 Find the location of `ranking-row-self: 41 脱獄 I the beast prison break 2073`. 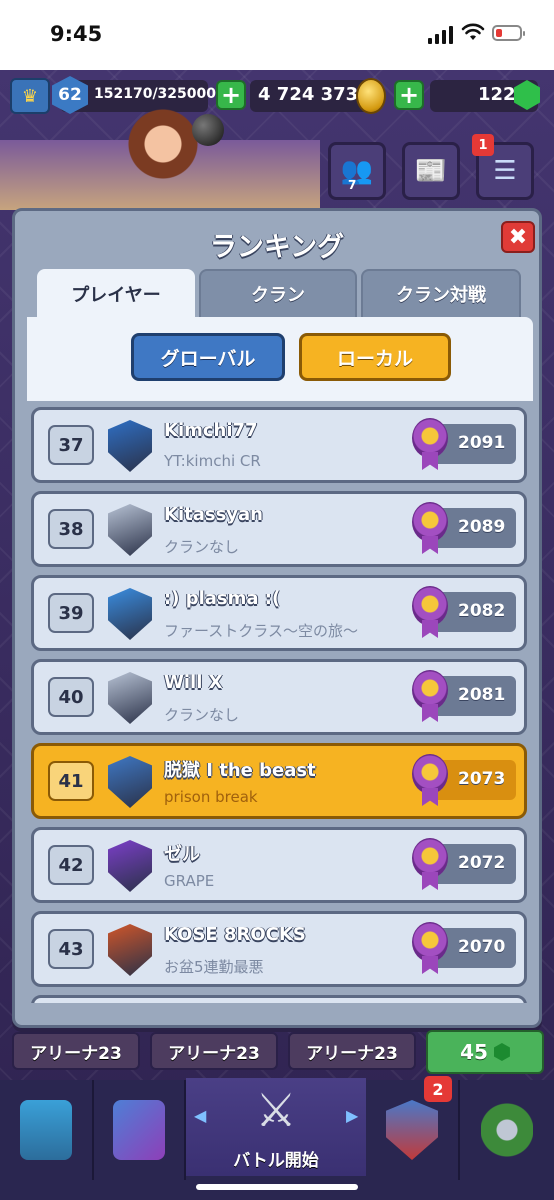

ranking-row-self: 41 脱獄 I the beast prison break 2073 is located at coordinates (279, 781).